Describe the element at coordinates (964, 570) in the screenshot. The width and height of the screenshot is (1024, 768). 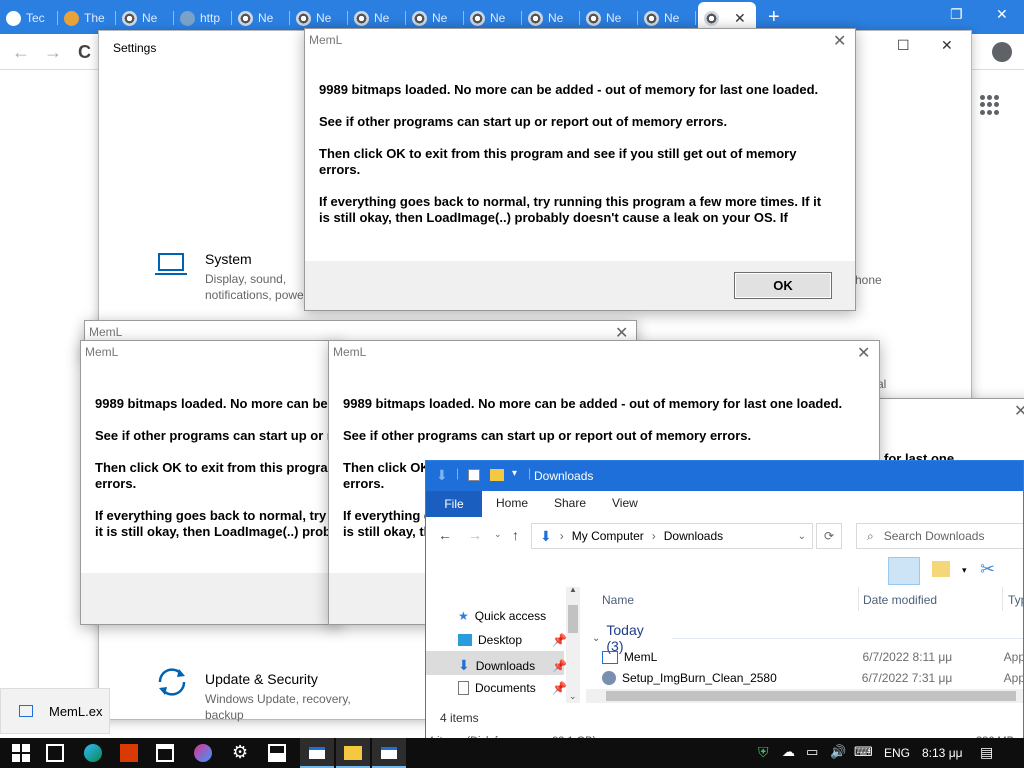
I see `chevron-down-icon: ▾` at that location.